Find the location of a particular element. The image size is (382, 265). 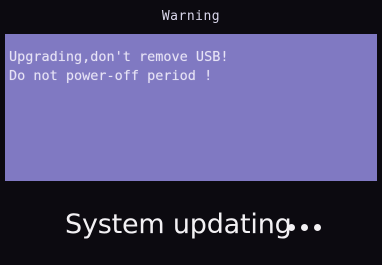

system-updating-status: System updating is located at coordinates (178, 224).